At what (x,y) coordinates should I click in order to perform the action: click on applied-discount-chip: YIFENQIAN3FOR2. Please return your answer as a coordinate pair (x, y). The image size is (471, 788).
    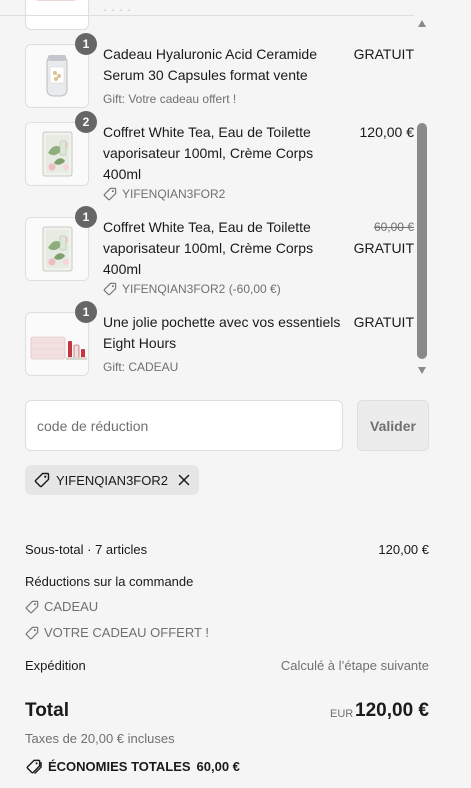
    Looking at the image, I should click on (112, 480).